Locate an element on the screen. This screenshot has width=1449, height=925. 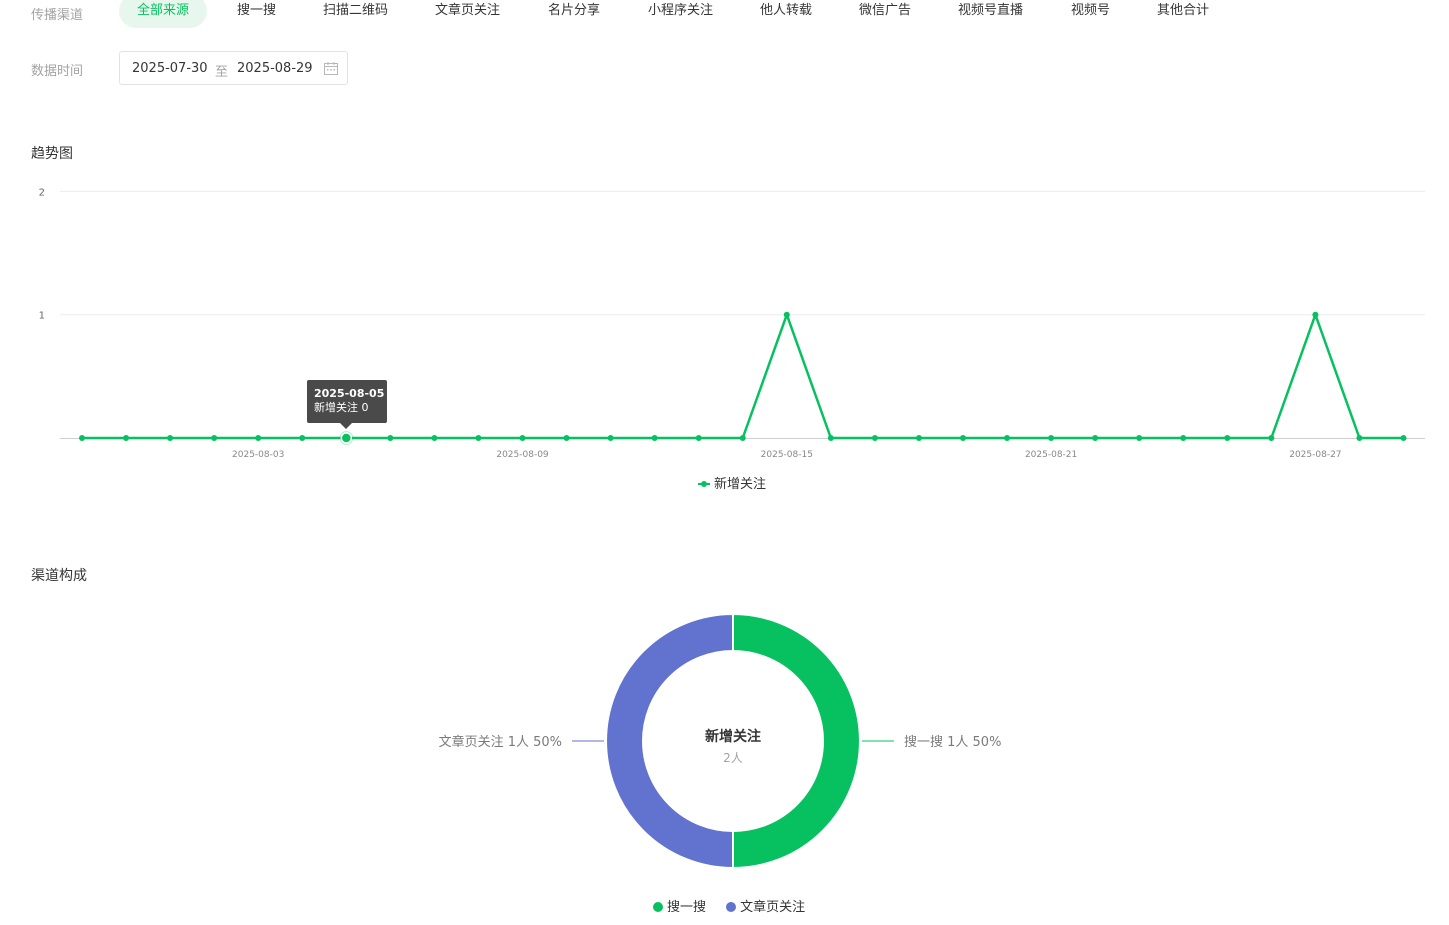
legend-label-article: 文章页关注 is located at coordinates (773, 907).